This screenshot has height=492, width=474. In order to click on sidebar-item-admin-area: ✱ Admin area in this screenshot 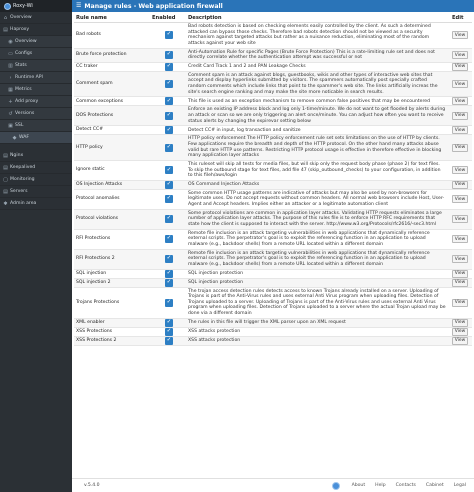, I will do `click(36, 204)`.